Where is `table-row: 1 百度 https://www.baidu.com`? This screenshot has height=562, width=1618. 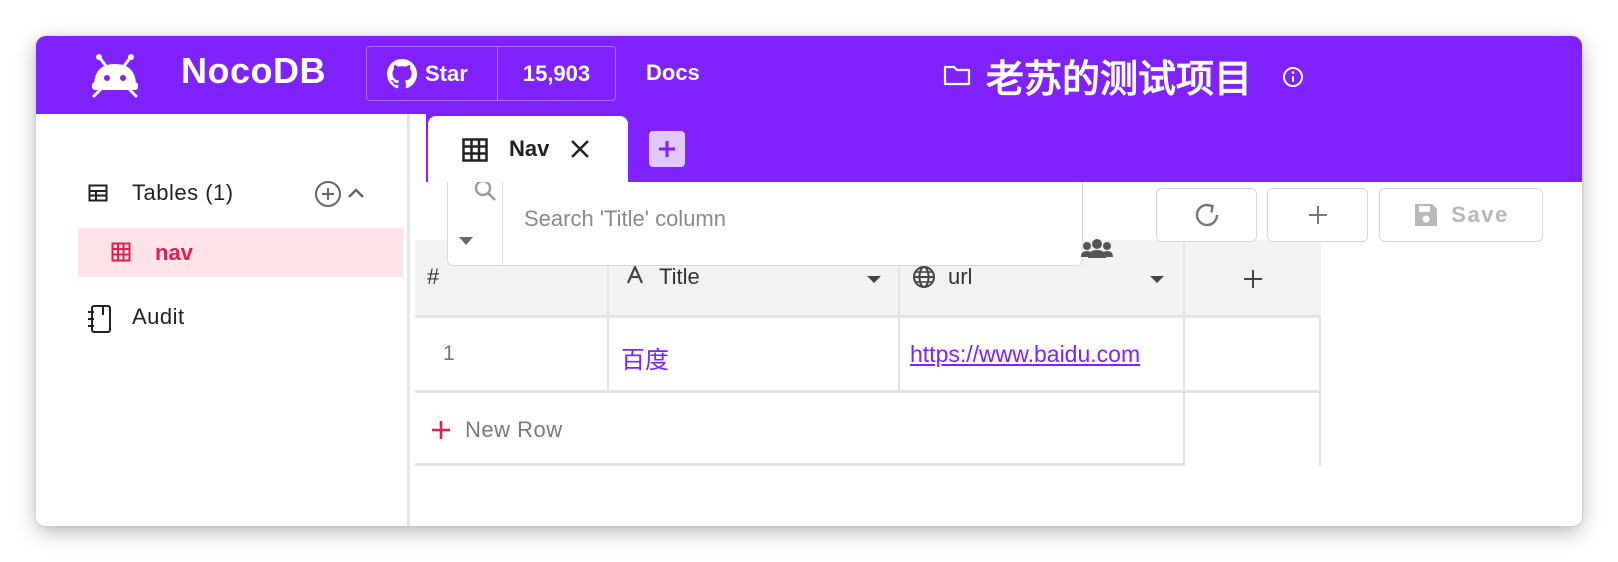
table-row: 1 百度 https://www.baidu.com is located at coordinates (868, 355).